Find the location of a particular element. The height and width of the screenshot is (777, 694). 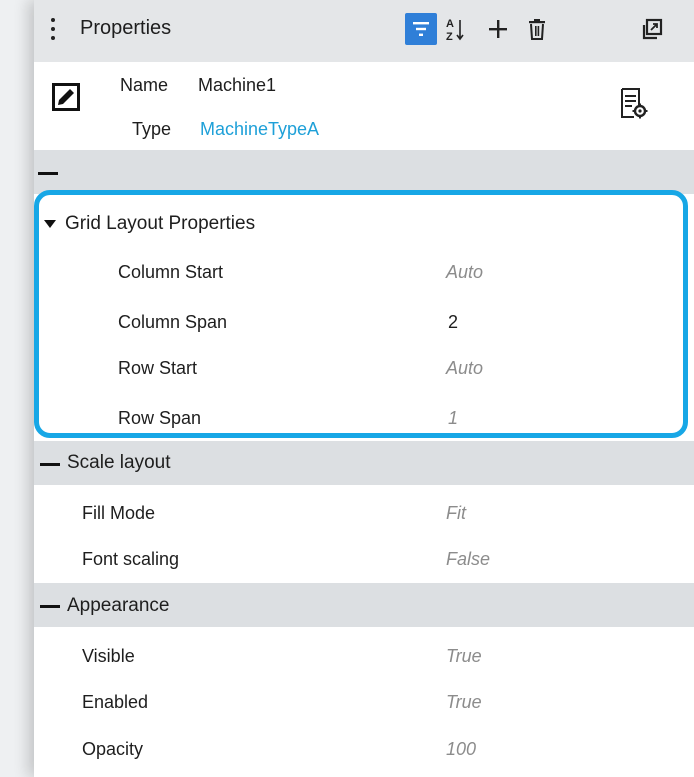

row-label-row-span: Row Span is located at coordinates (160, 418).